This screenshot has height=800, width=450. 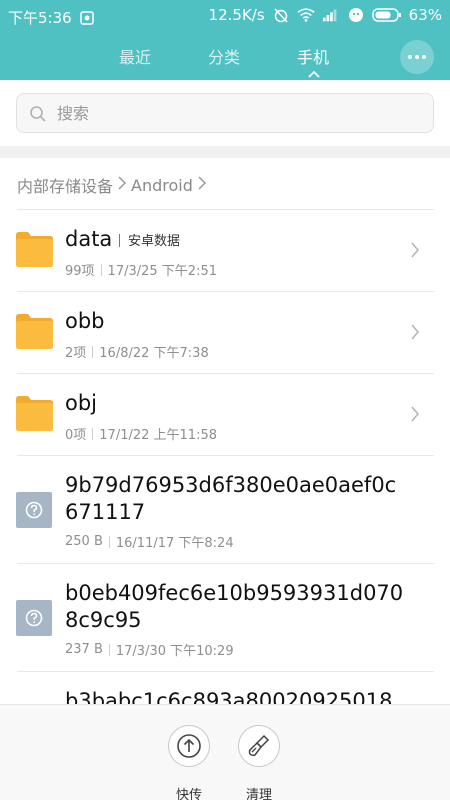 I want to click on active-tab-indicator, so click(x=314, y=72).